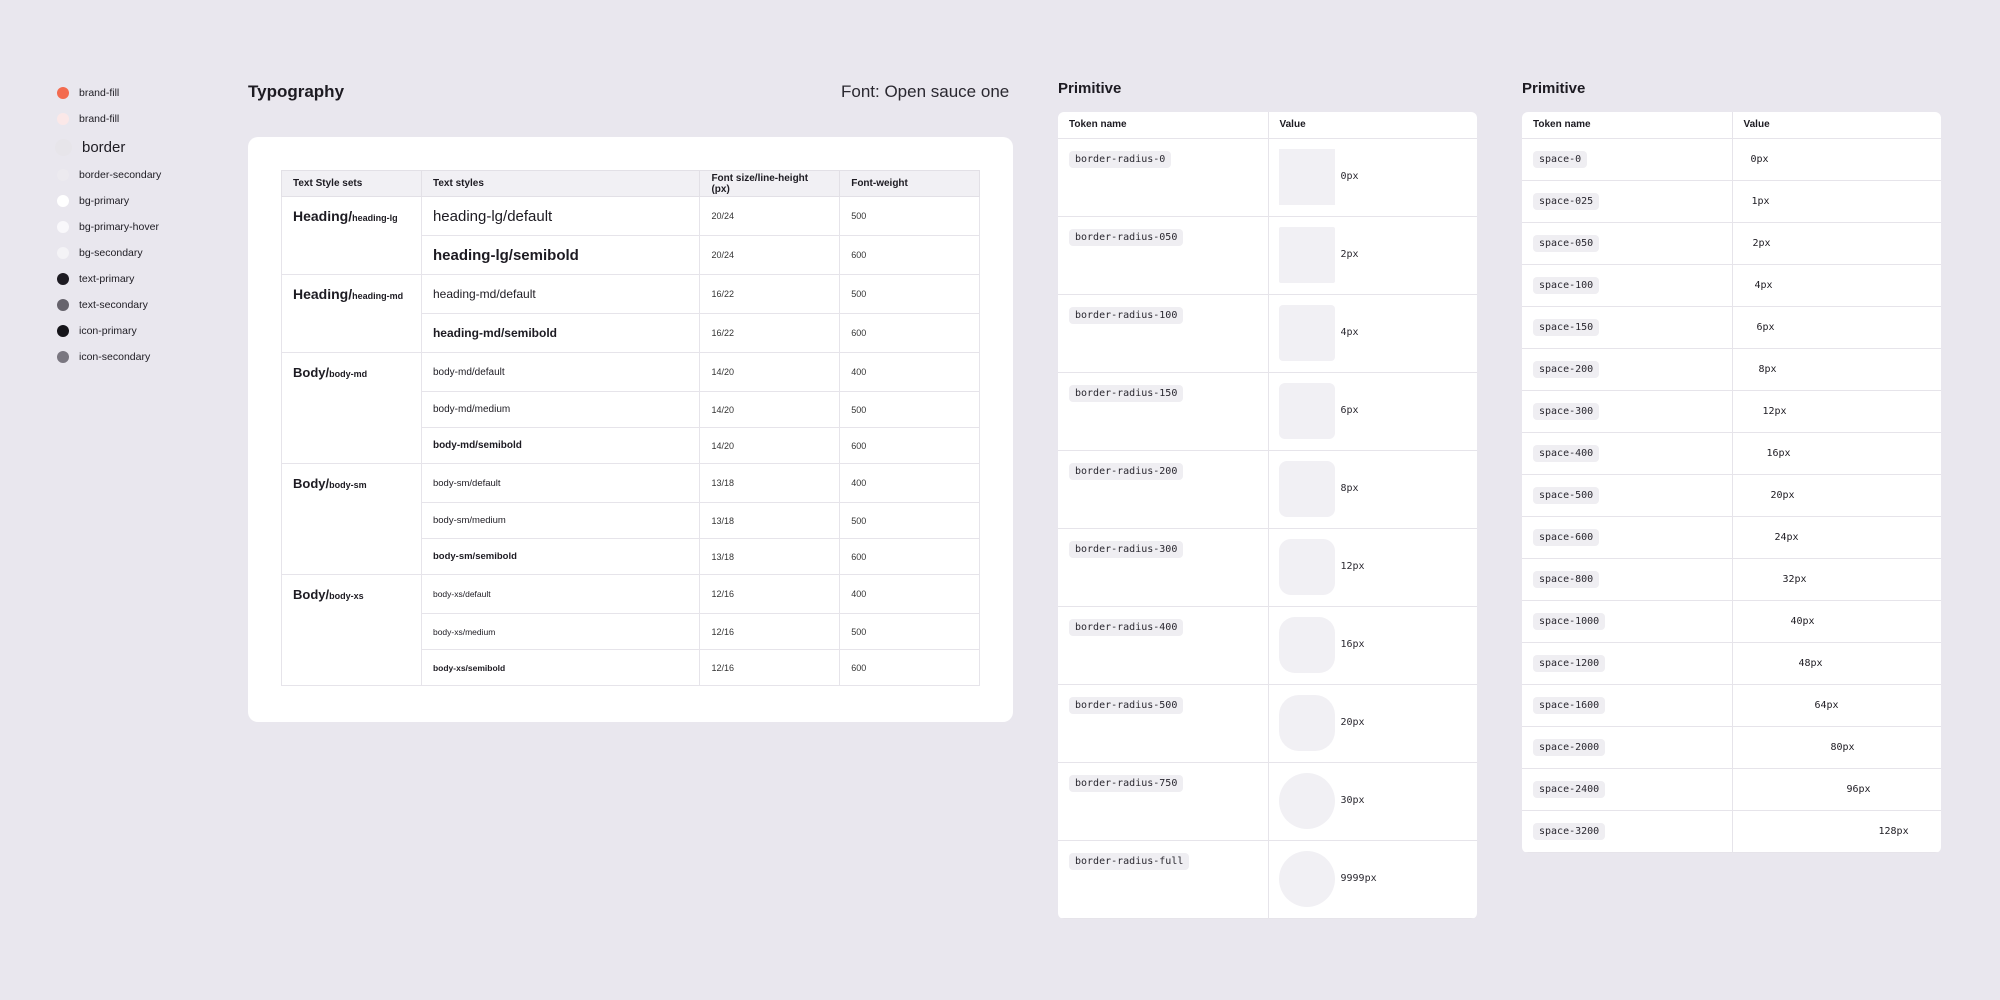  Describe the element at coordinates (560, 294) in the screenshot. I see `text-style-cell: heading-md/default` at that location.